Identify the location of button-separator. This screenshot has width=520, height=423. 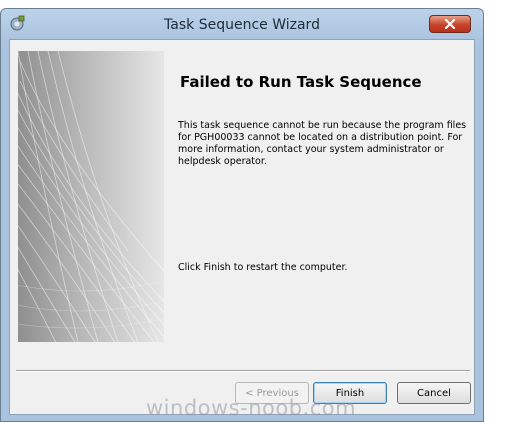
(243, 371).